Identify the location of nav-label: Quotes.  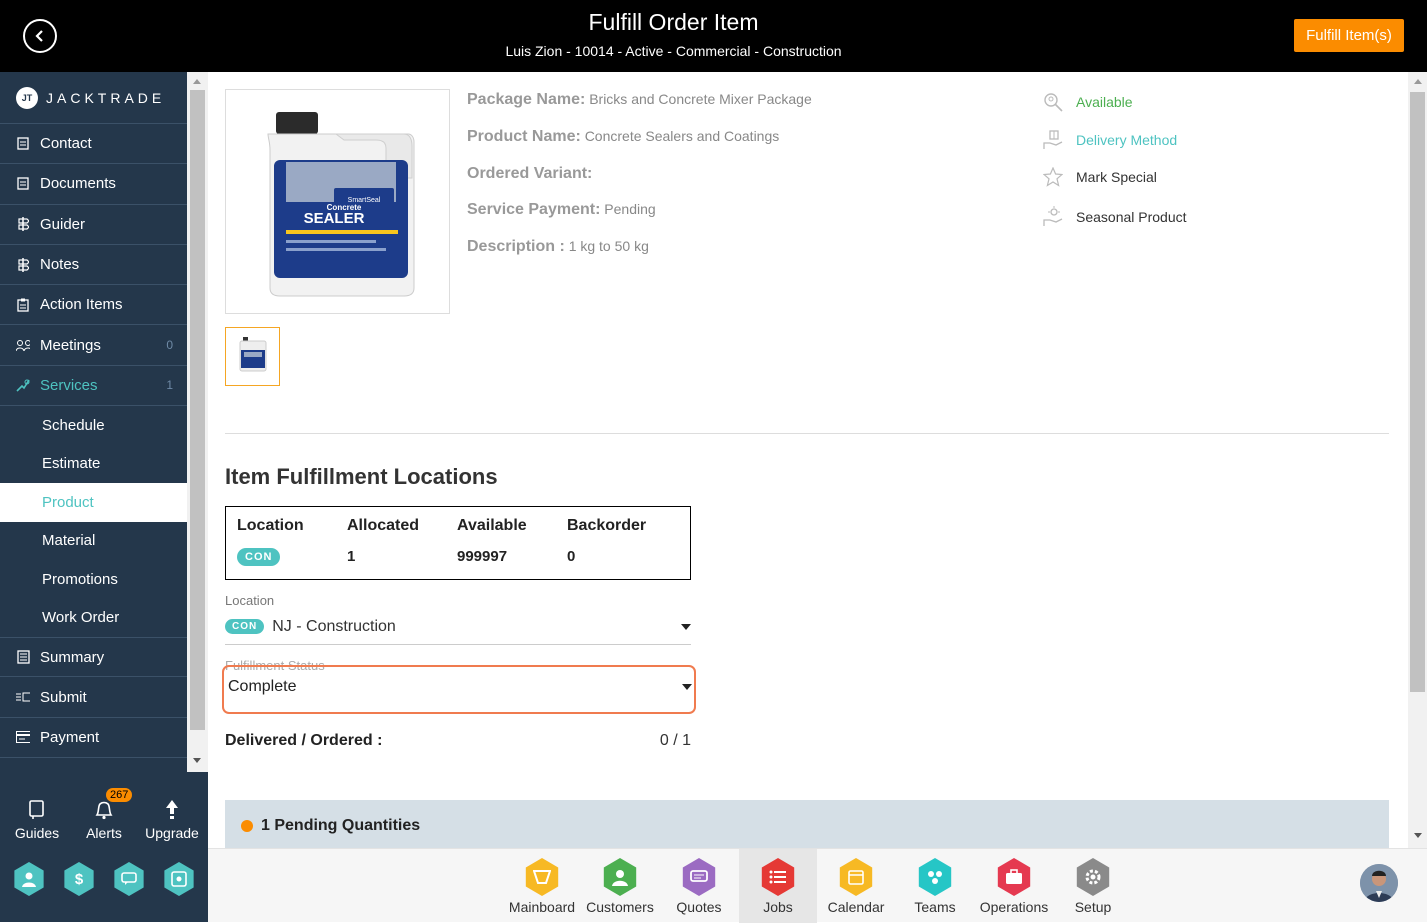
(699, 907).